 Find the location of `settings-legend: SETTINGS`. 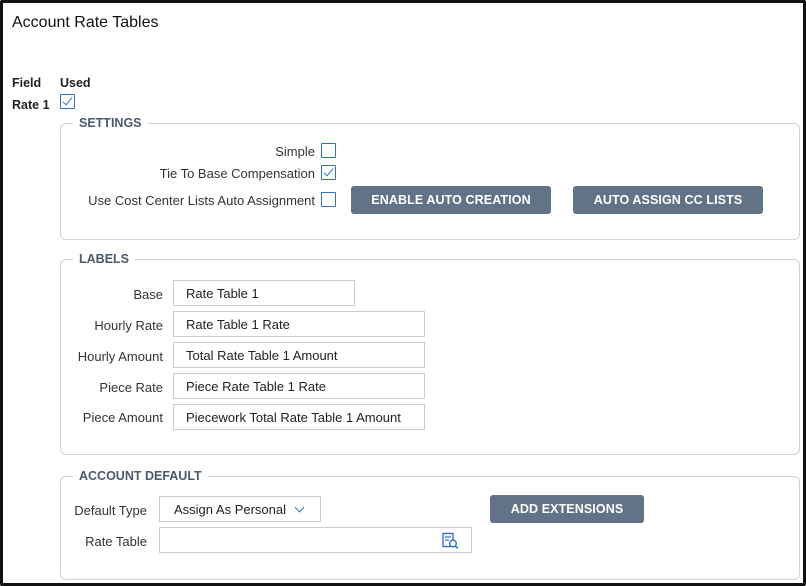

settings-legend: SETTINGS is located at coordinates (110, 123).